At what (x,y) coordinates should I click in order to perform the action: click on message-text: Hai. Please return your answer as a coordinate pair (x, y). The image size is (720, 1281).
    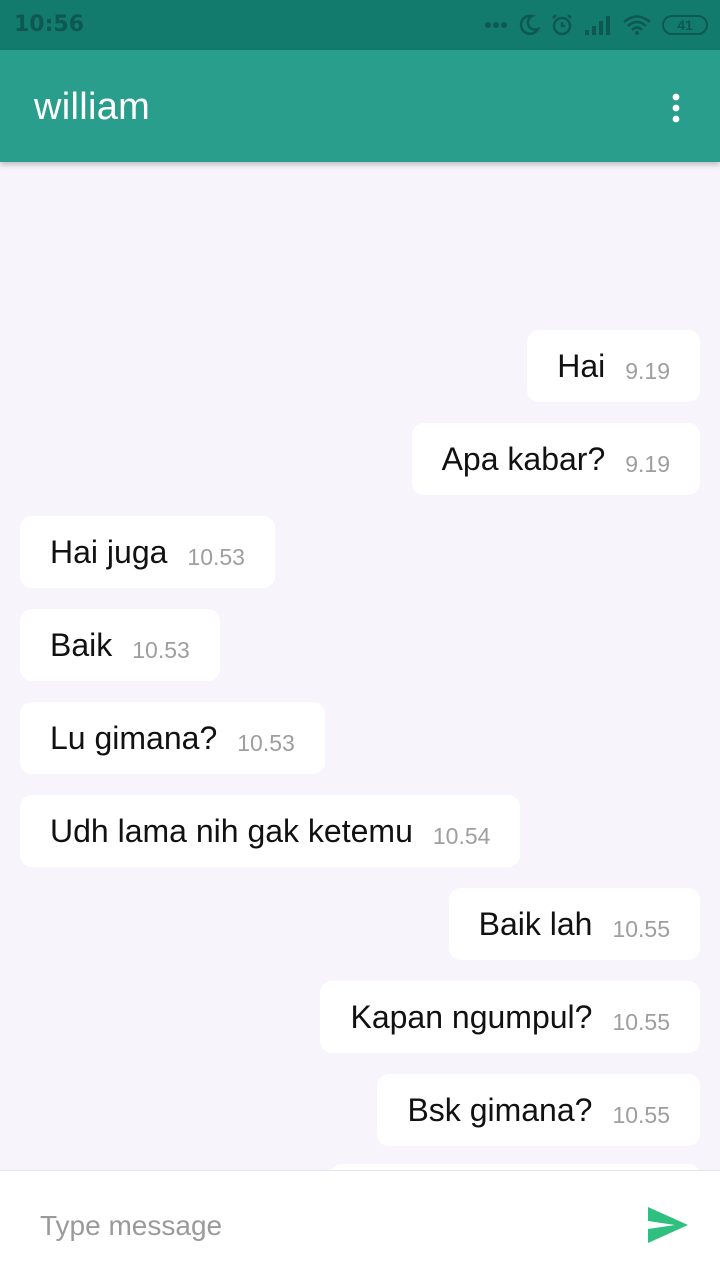
    Looking at the image, I should click on (581, 365).